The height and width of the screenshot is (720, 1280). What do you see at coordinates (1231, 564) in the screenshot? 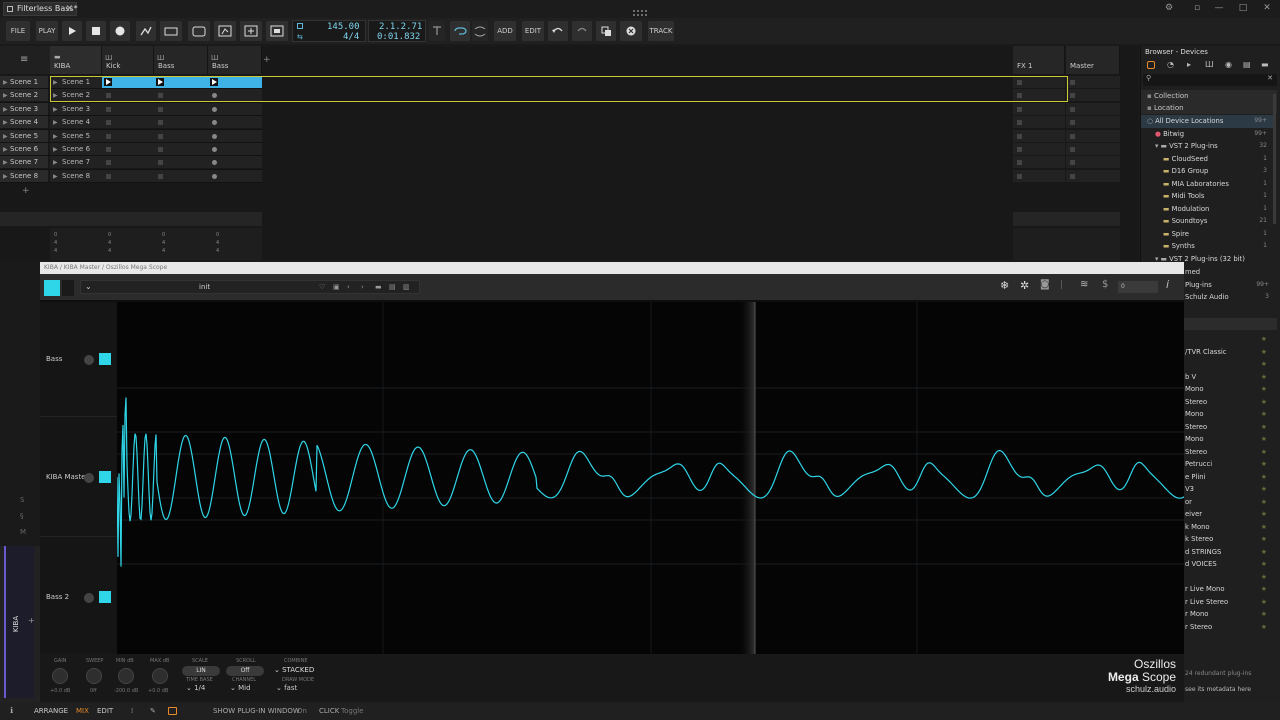
I see `result-item: d VOICES ★` at bounding box center [1231, 564].